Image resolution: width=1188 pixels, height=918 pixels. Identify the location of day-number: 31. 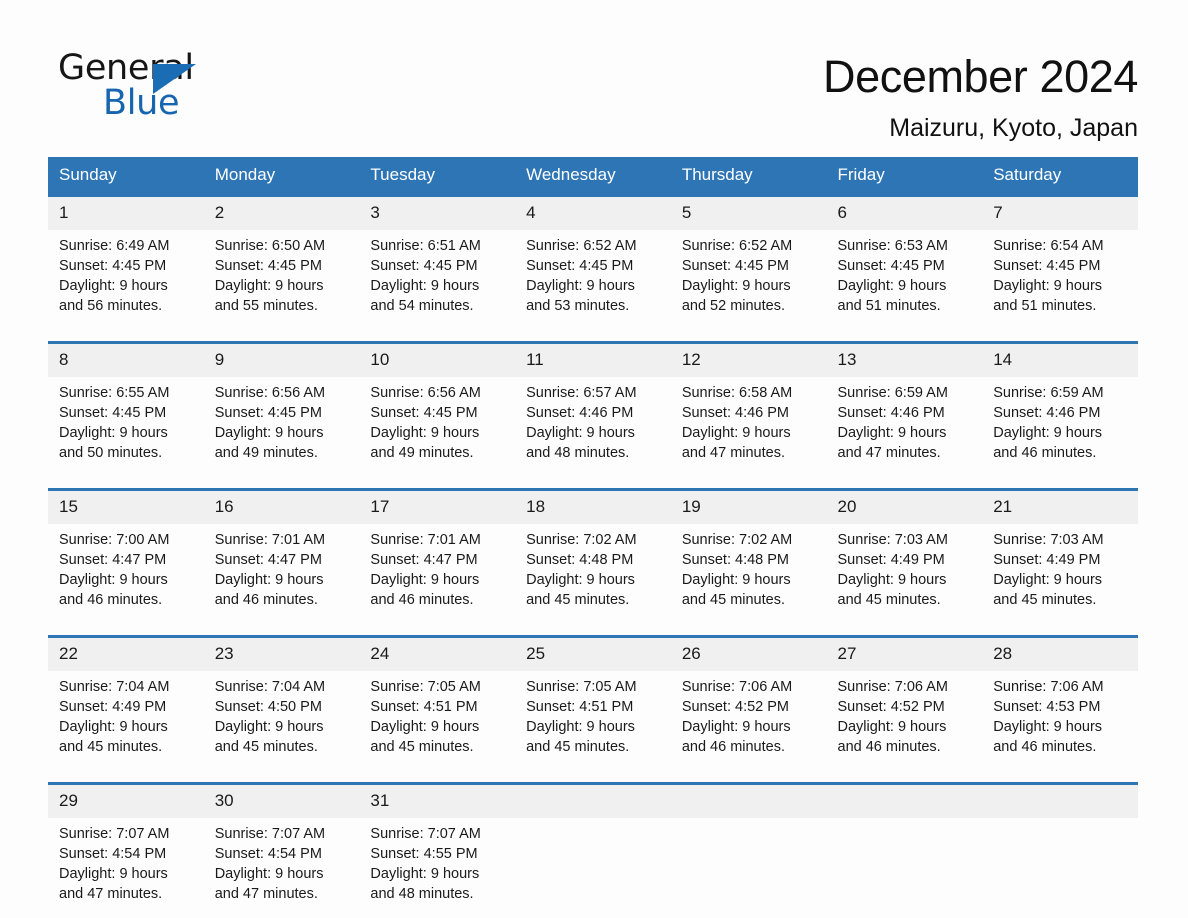
(437, 800).